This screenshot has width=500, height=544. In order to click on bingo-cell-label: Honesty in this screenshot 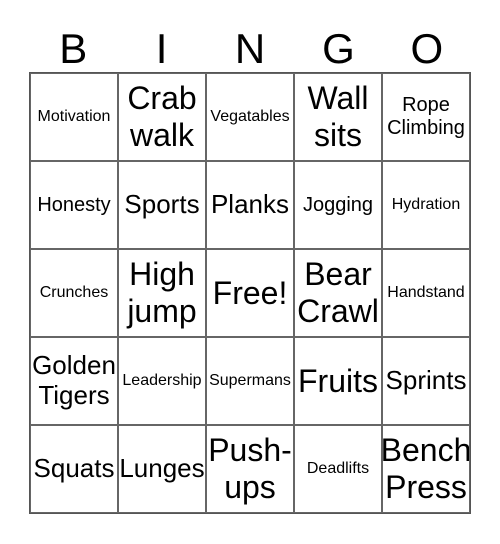, I will do `click(74, 204)`.